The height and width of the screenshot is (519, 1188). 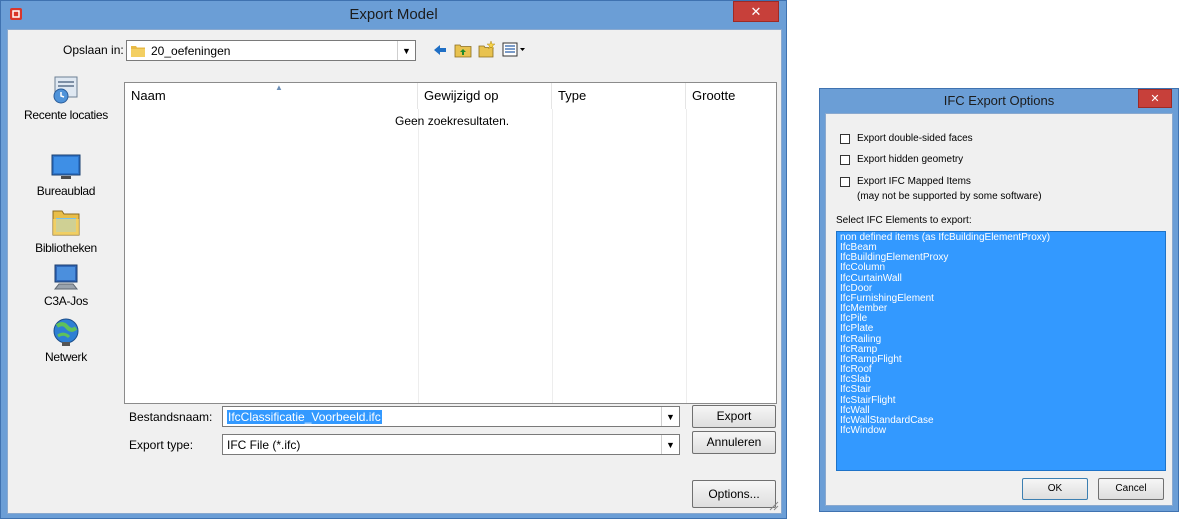 I want to click on column-header-modified: Gewijzigd op, so click(x=485, y=96).